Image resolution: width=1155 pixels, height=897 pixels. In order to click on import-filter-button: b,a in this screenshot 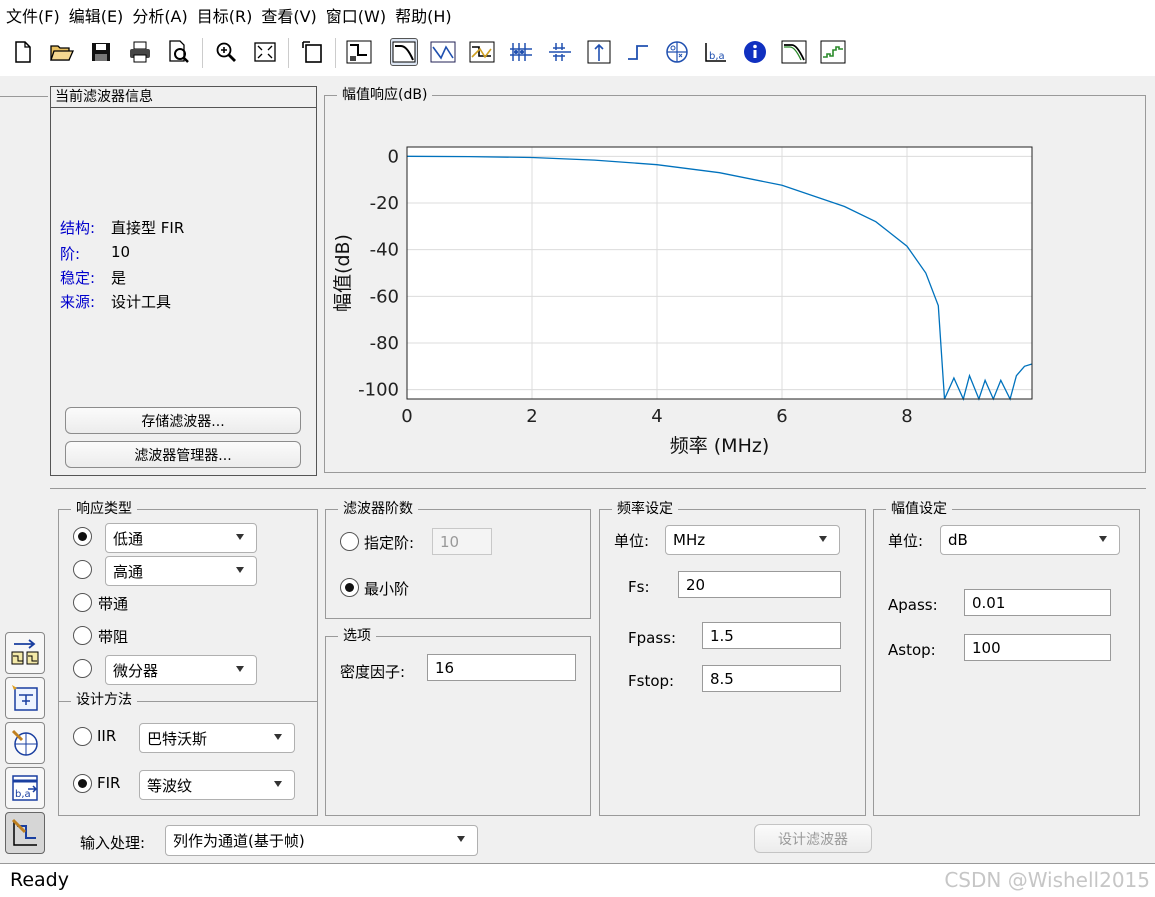, I will do `click(25, 788)`.